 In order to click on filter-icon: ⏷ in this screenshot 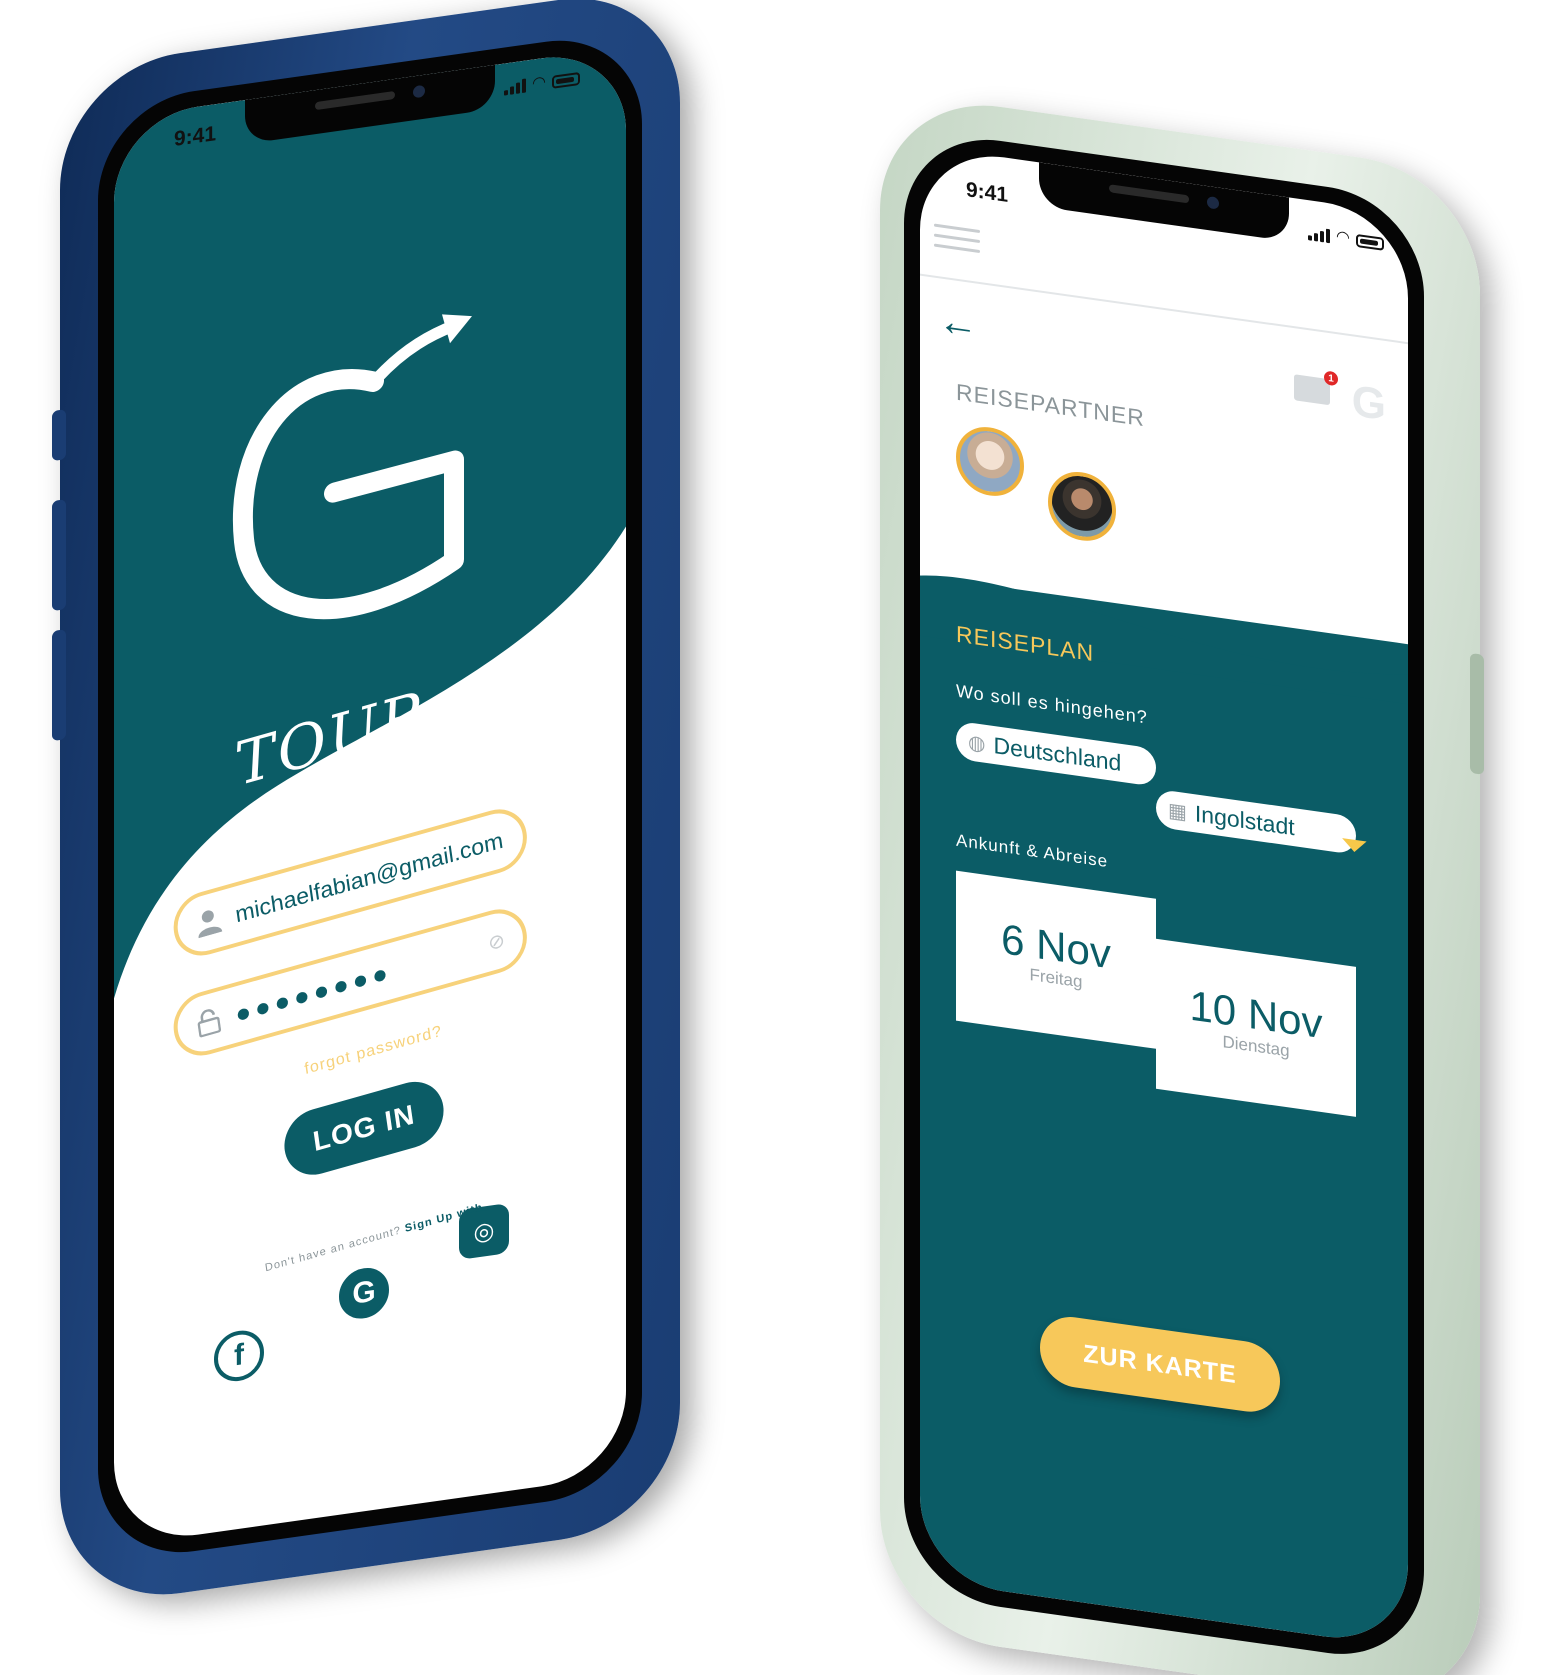, I will do `click(1354, 846)`.